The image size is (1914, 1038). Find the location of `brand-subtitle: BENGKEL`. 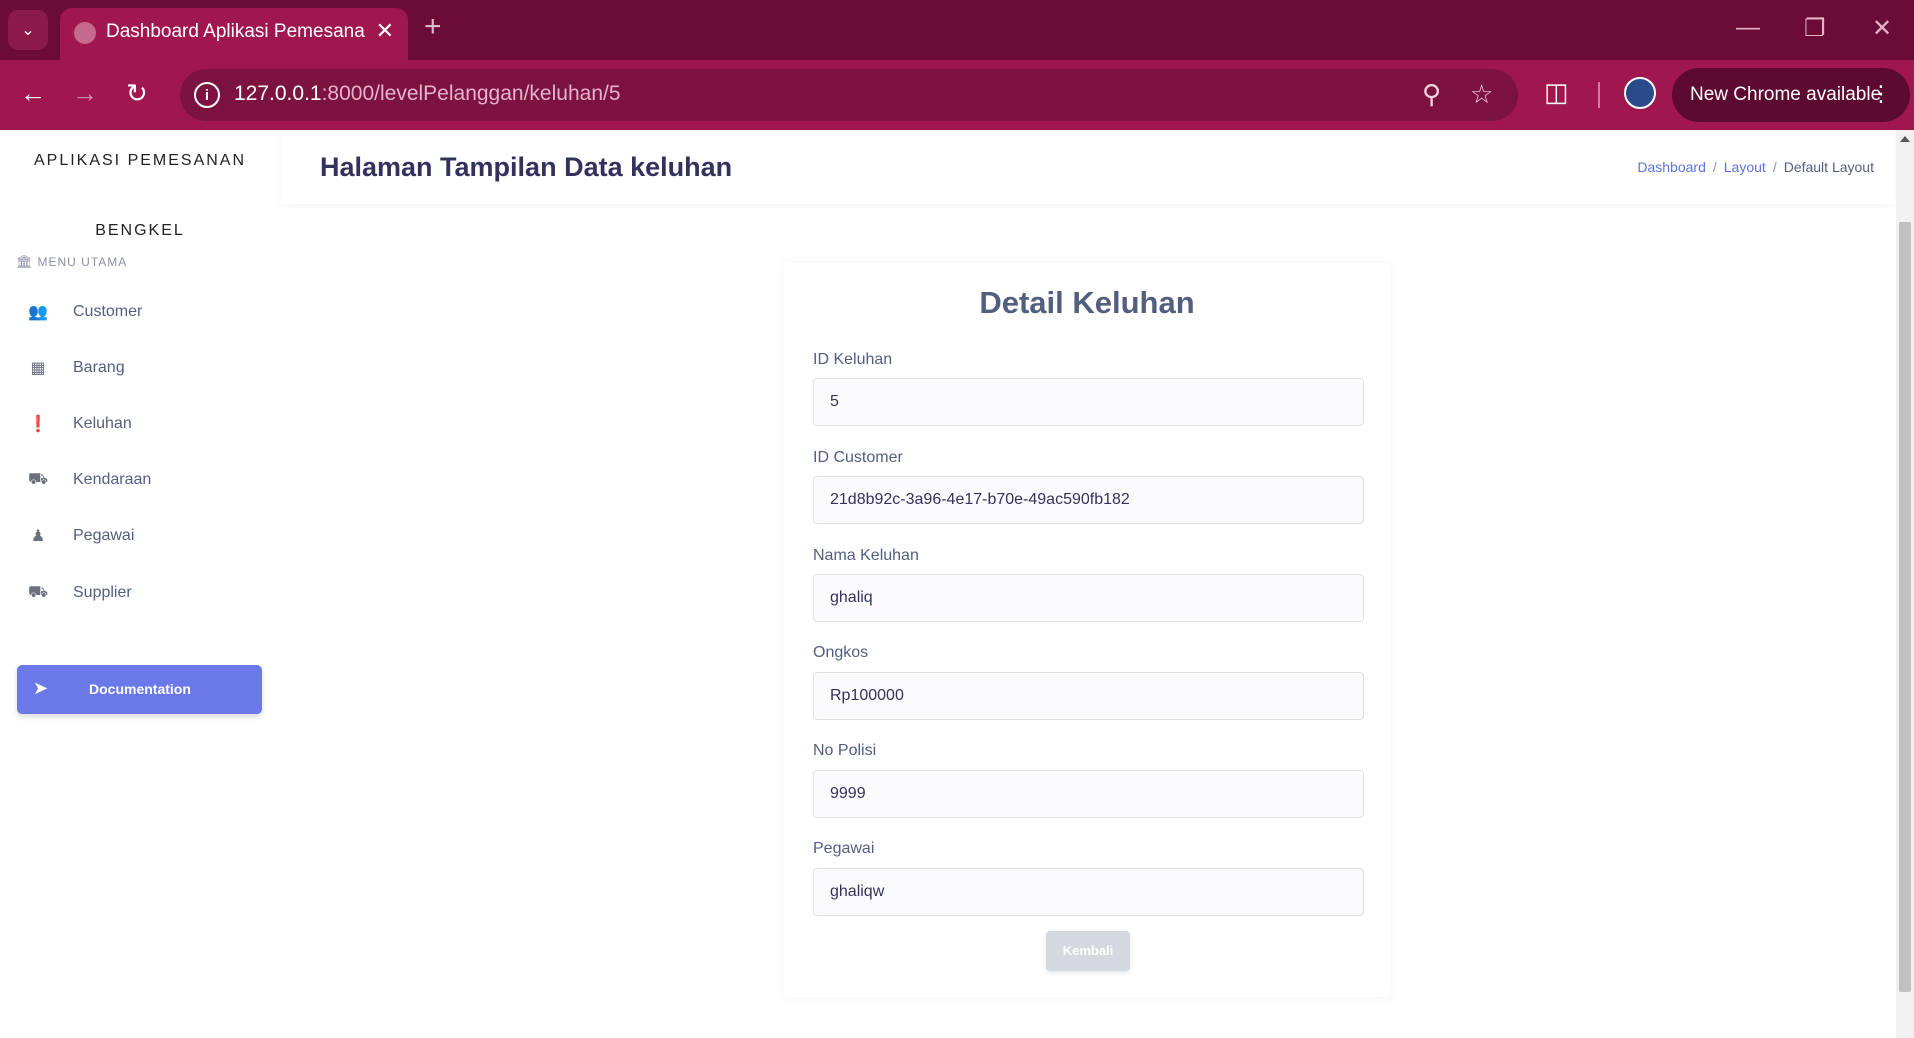

brand-subtitle: BENGKEL is located at coordinates (140, 230).